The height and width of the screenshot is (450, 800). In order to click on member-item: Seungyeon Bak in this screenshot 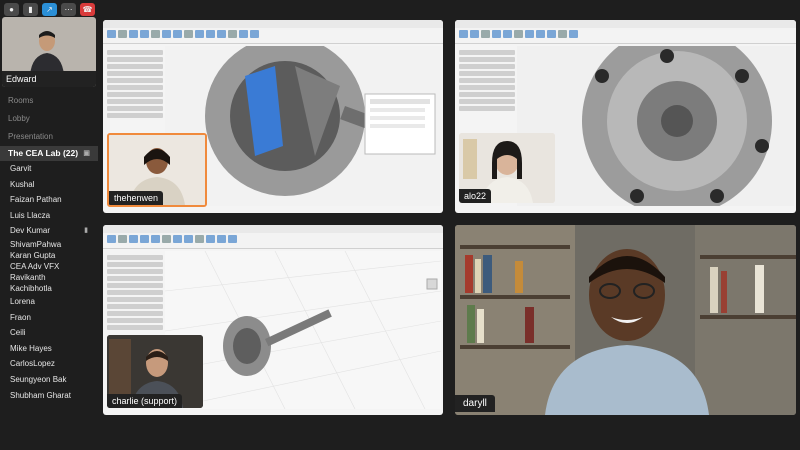, I will do `click(49, 380)`.